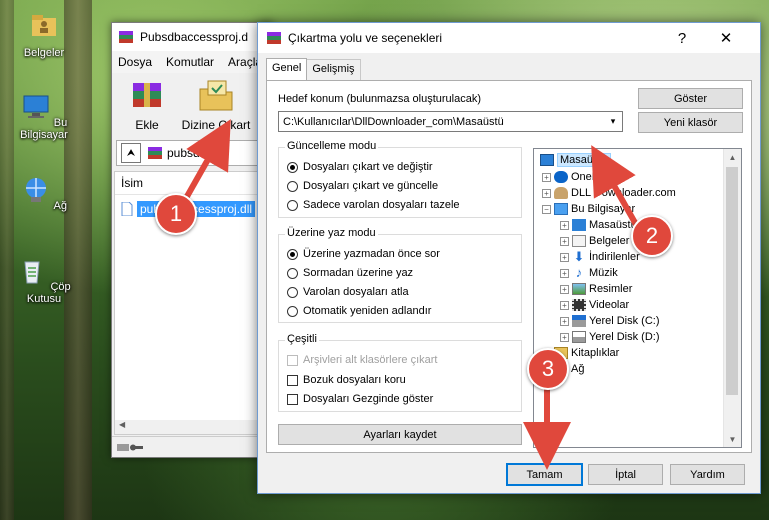 This screenshot has height=520, width=769. Describe the element at coordinates (176, 214) in the screenshot. I see `step-badge-1: 1` at that location.